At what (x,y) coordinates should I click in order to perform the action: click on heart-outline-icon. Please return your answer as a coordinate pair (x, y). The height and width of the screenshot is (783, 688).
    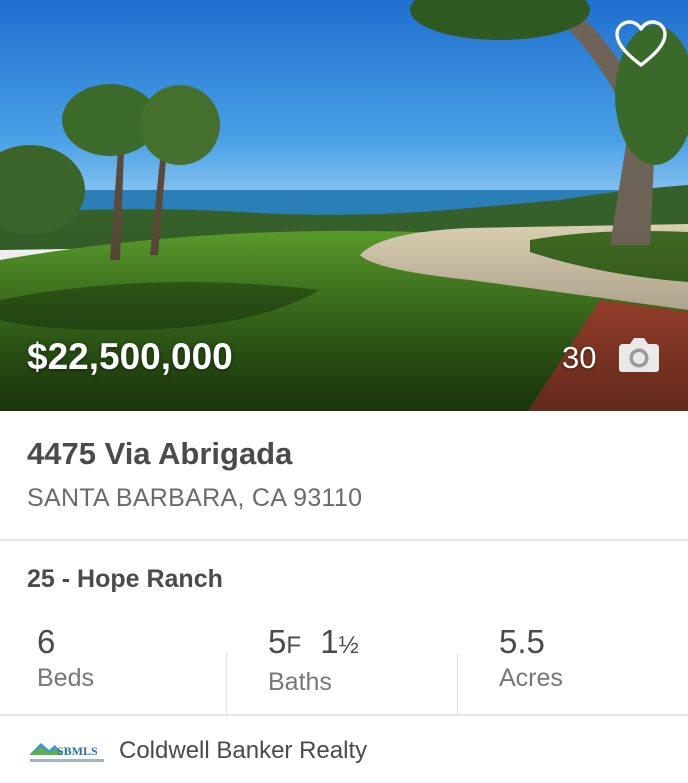
    Looking at the image, I should click on (641, 44).